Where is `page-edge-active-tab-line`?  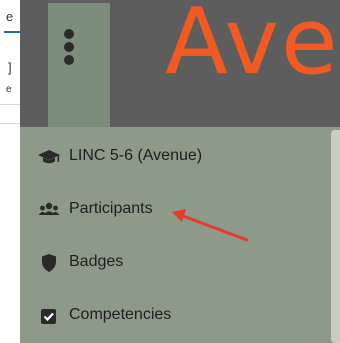
page-edge-active-tab-line is located at coordinates (12, 32).